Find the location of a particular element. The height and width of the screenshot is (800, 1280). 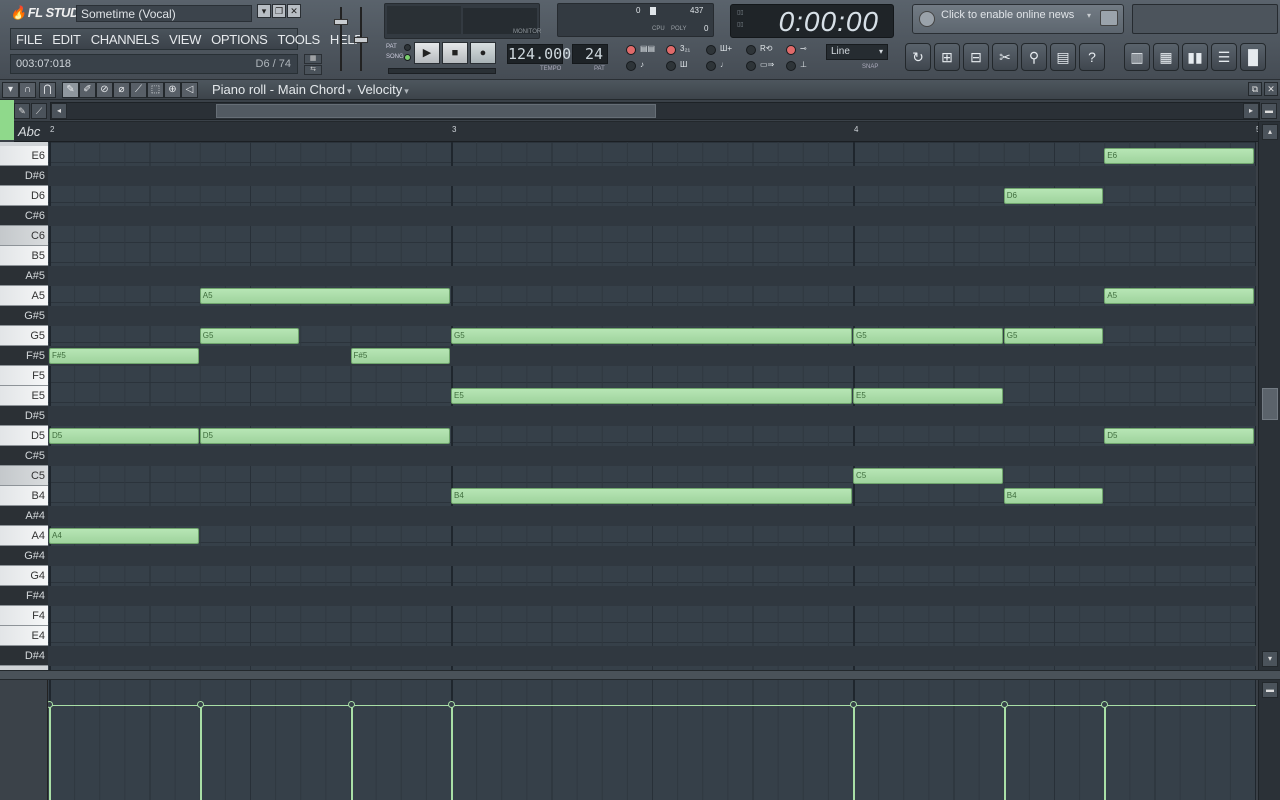

blend-notes-led is located at coordinates (711, 66).